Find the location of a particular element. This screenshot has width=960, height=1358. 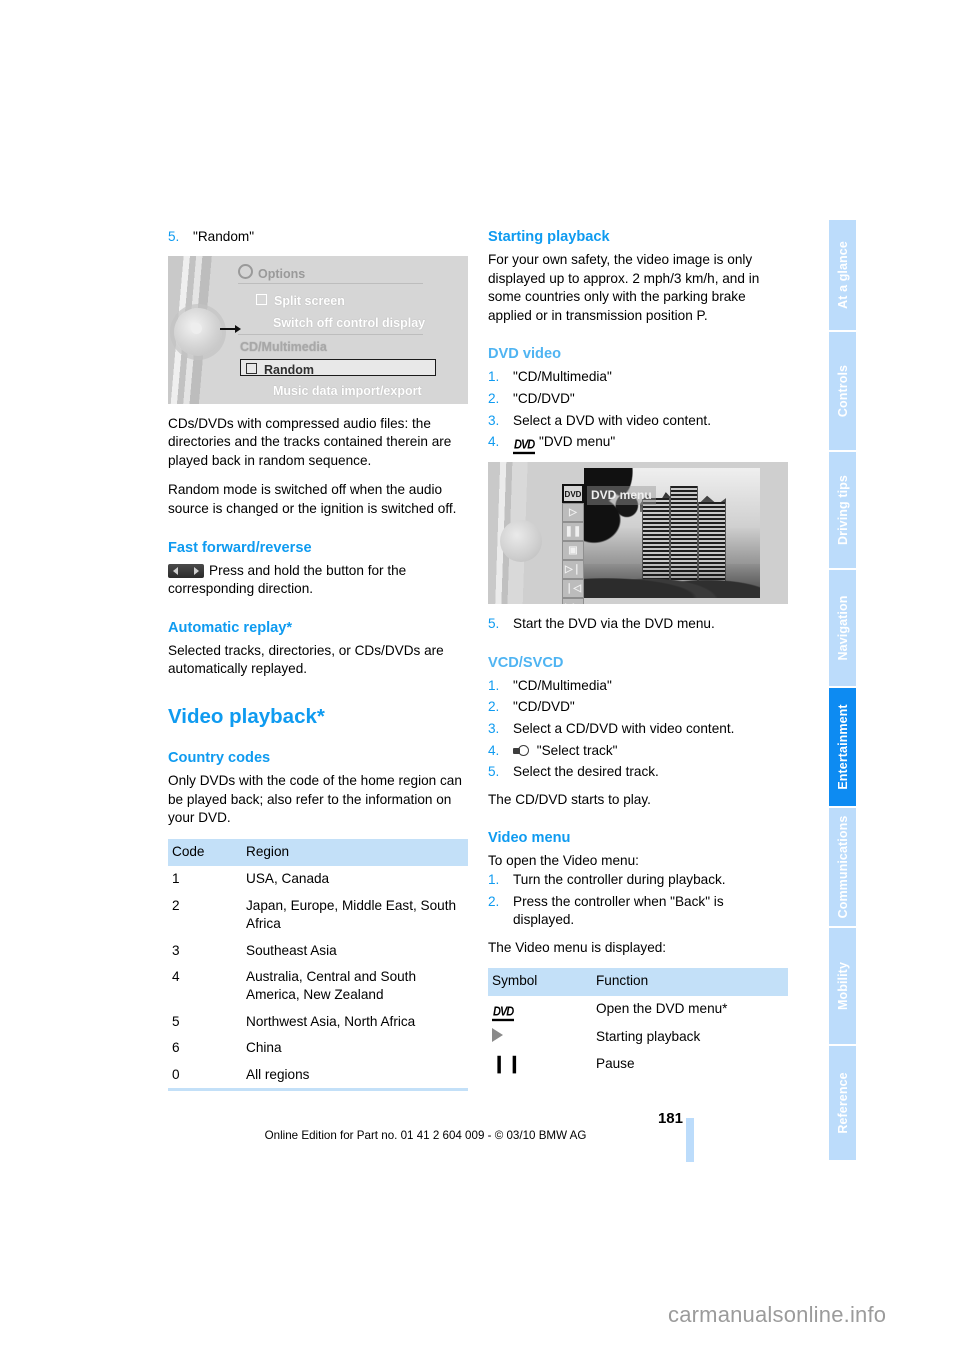

stop-button: ▣ is located at coordinates (573, 551).